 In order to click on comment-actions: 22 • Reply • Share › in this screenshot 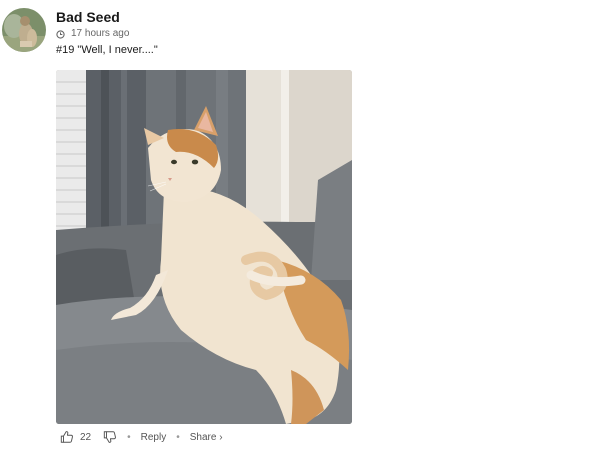, I will do `click(141, 437)`.